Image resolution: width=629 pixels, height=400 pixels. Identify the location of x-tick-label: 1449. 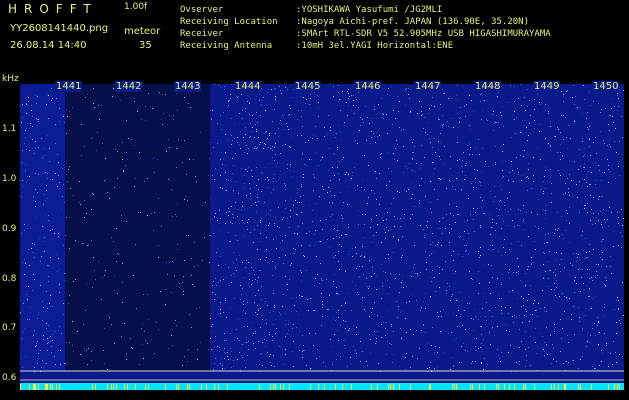
(547, 86).